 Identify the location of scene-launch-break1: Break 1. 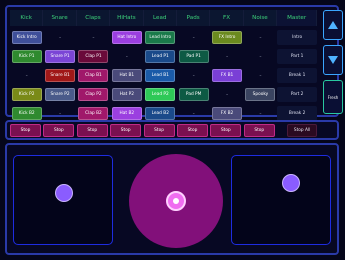
(297, 75).